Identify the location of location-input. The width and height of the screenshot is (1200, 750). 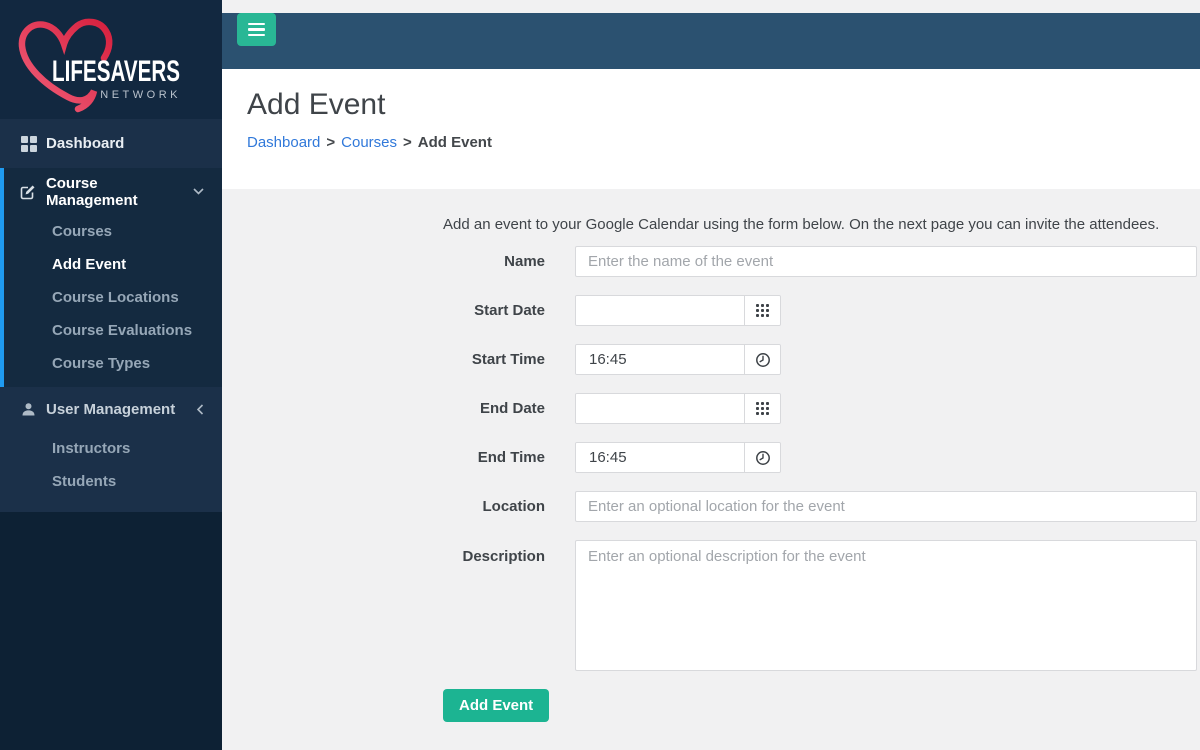
(886, 506).